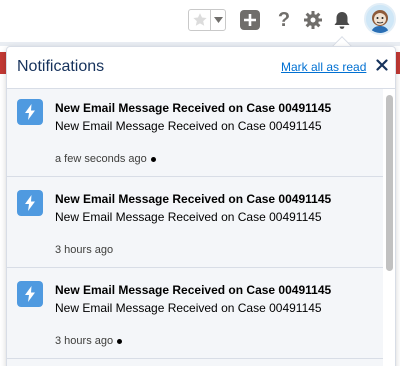 The height and width of the screenshot is (366, 400). I want to click on scrollbar-thumb, so click(389, 183).